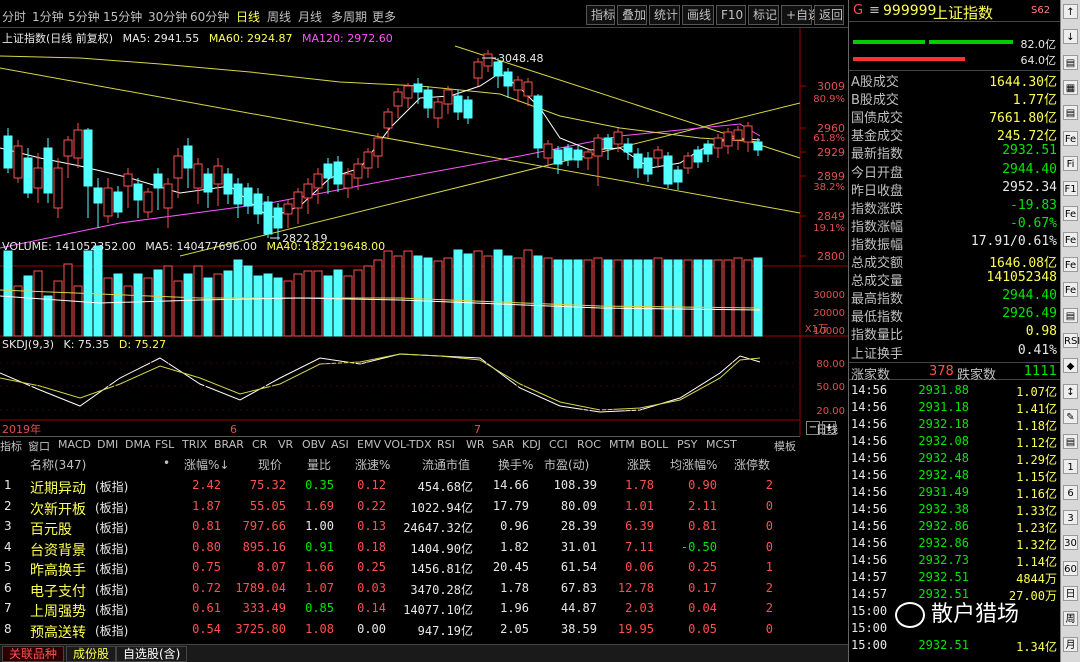 The image size is (1080, 662). What do you see at coordinates (1070, 366) in the screenshot?
I see `side-tool-icon: ◆` at bounding box center [1070, 366].